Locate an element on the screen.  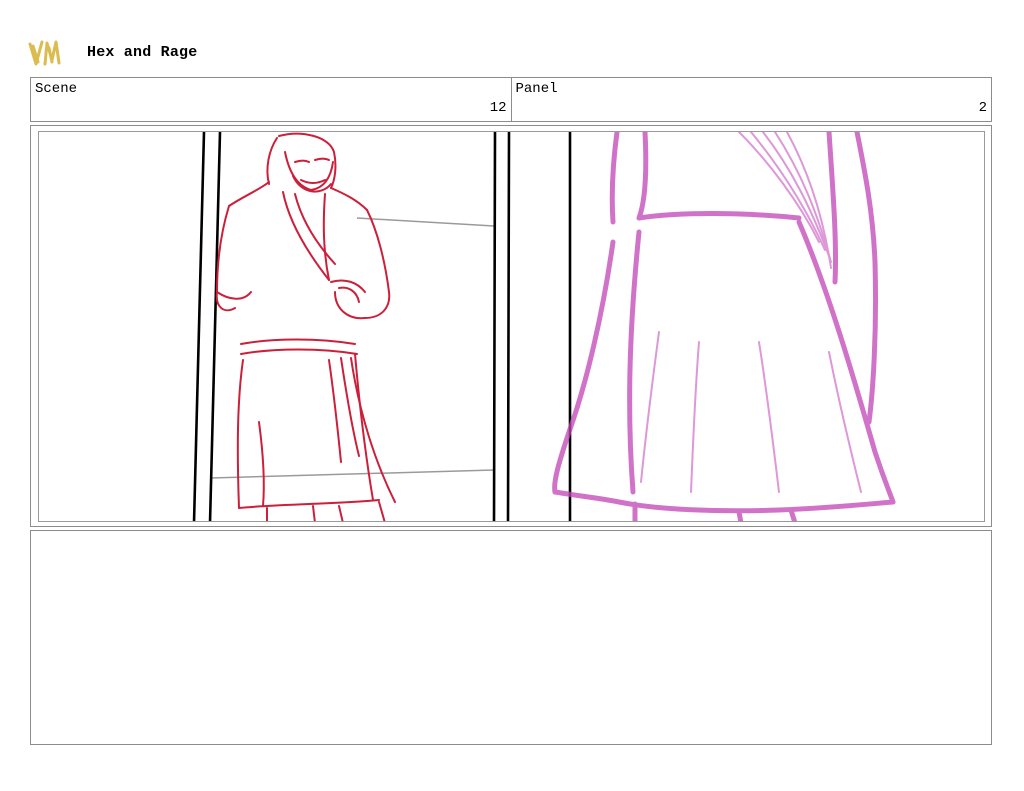
header: Hex and Rage is located at coordinates (228, 53).